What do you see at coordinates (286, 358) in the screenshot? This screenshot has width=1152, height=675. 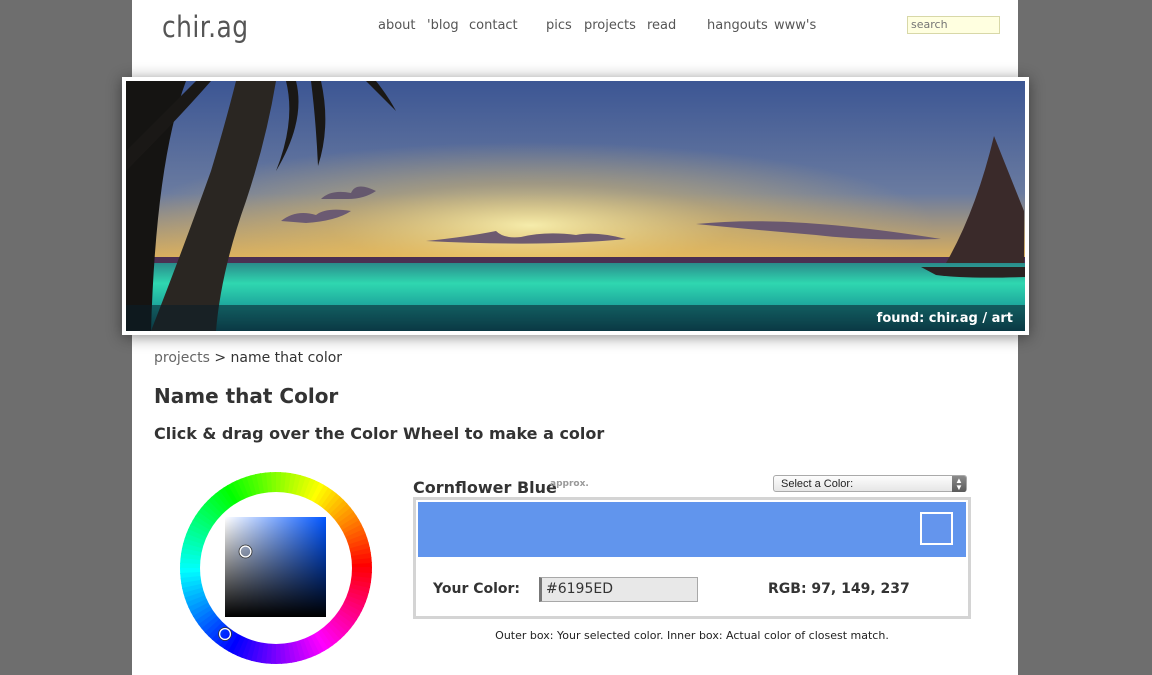 I see `breadcrumb-current: name that color` at bounding box center [286, 358].